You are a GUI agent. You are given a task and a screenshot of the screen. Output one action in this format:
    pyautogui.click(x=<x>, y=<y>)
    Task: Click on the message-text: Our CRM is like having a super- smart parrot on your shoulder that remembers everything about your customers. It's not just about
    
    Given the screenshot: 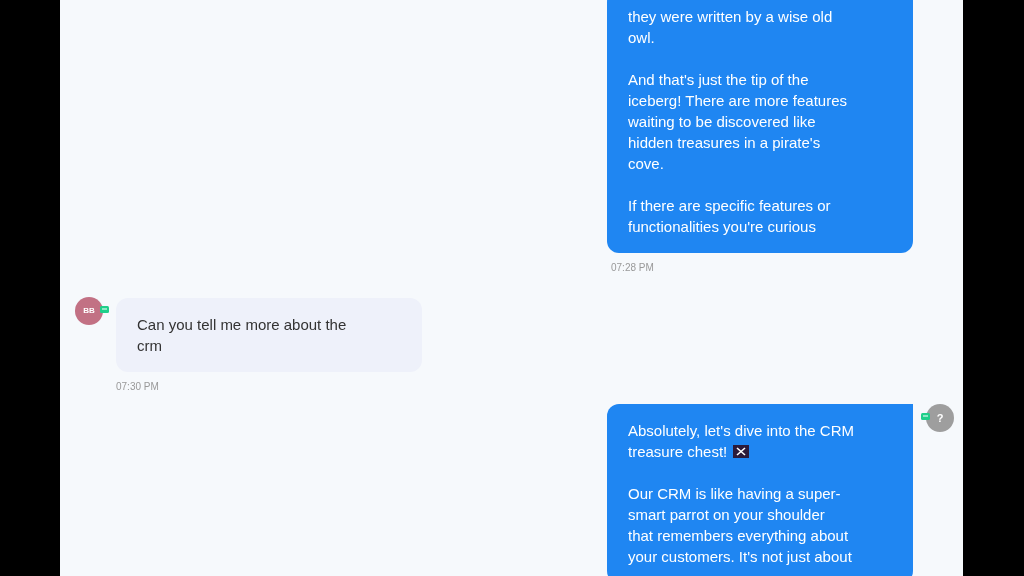 What is the action you would take?
    pyautogui.click(x=740, y=525)
    